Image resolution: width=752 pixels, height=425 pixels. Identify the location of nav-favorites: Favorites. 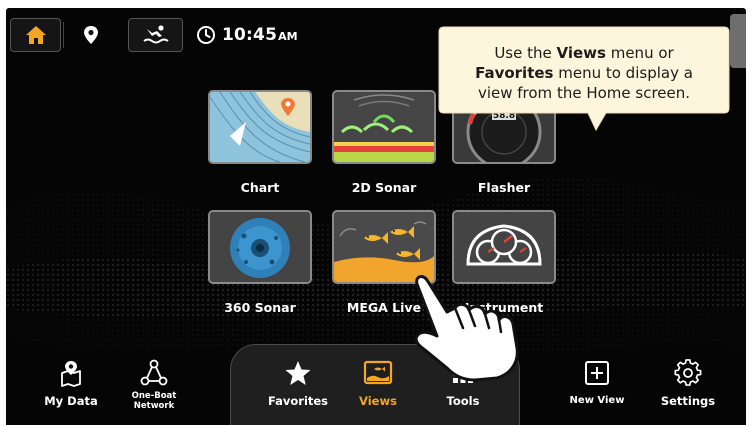
(298, 388).